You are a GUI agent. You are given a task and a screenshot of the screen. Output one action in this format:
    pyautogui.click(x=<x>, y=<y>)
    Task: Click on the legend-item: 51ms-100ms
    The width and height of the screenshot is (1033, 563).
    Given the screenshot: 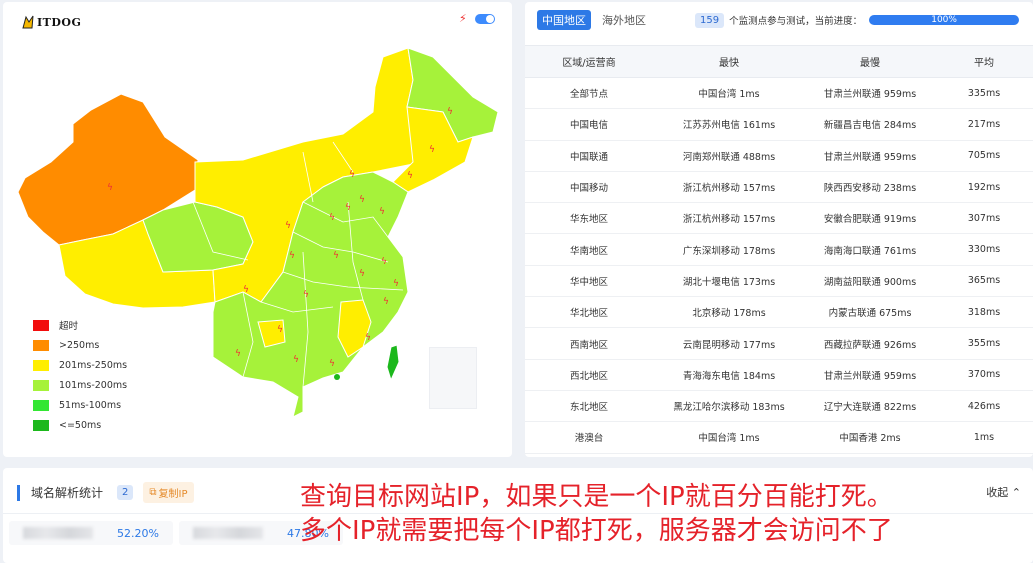 What is the action you would take?
    pyautogui.click(x=80, y=405)
    